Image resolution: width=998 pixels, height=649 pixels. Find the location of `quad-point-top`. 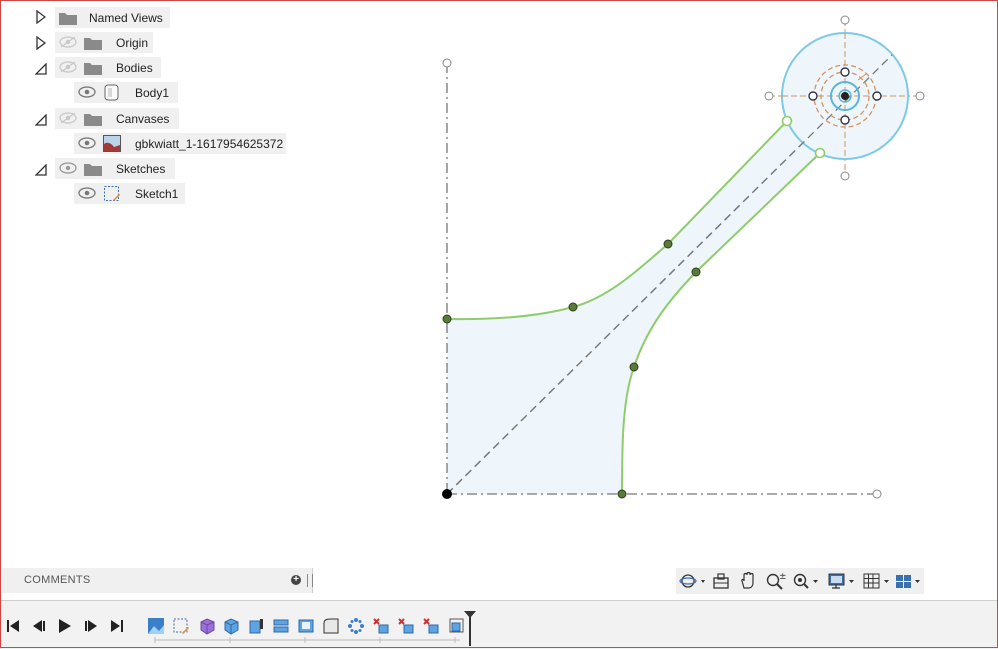

quad-point-top is located at coordinates (845, 72).